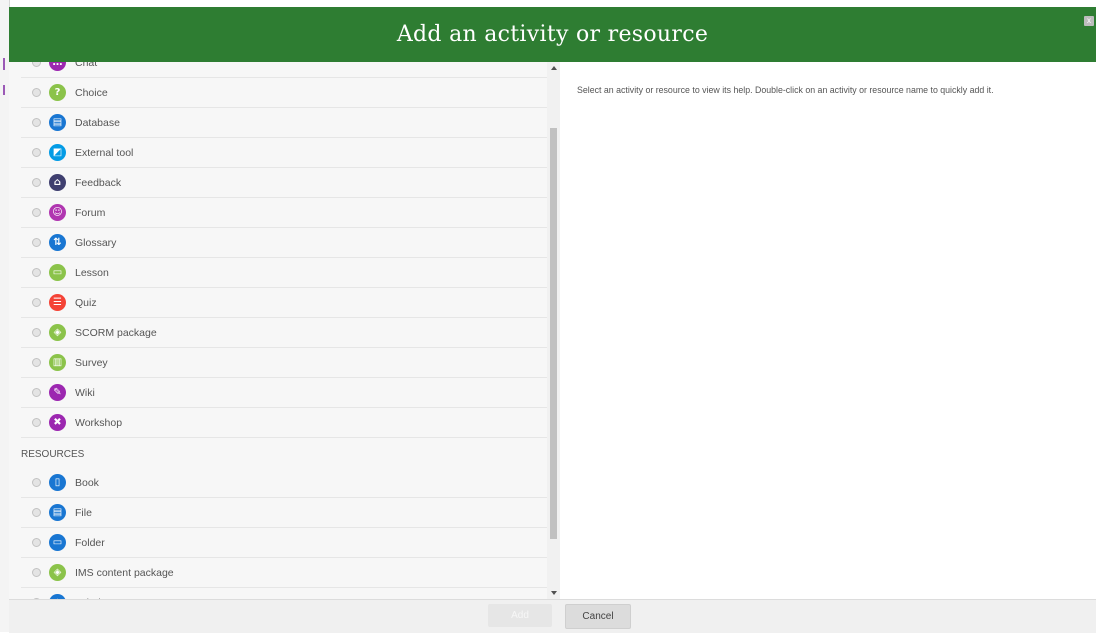  What do you see at coordinates (87, 482) in the screenshot?
I see `item-label: Book` at bounding box center [87, 482].